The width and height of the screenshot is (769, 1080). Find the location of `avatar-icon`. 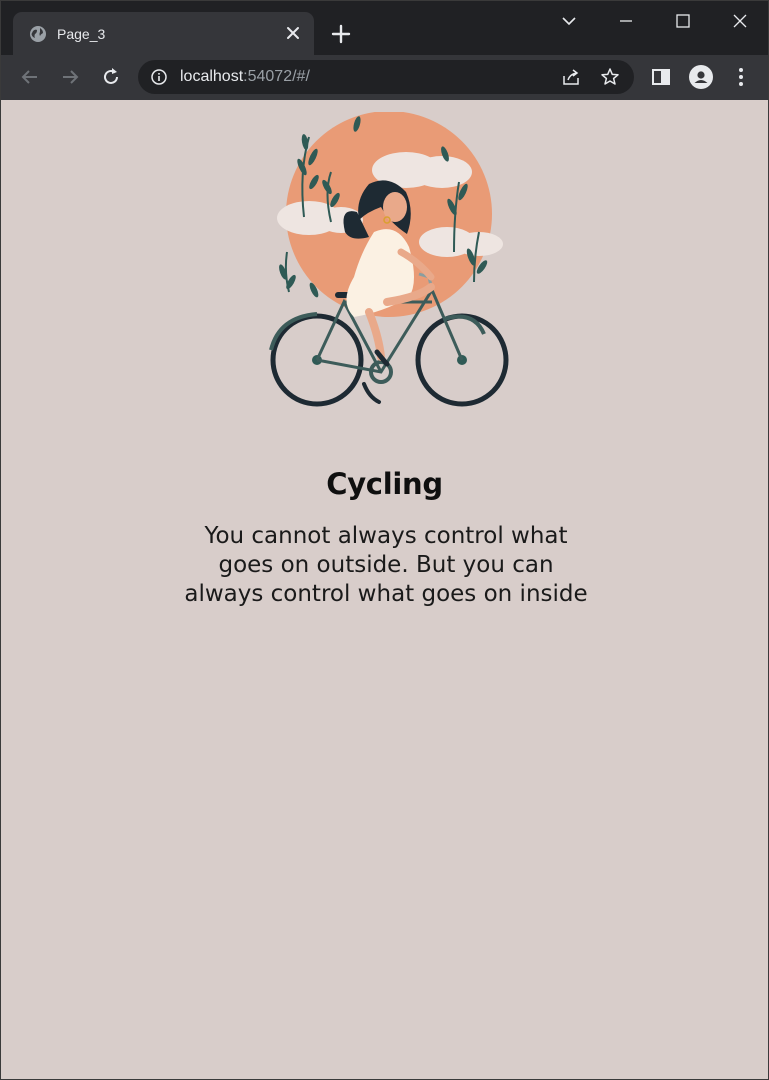

avatar-icon is located at coordinates (701, 77).